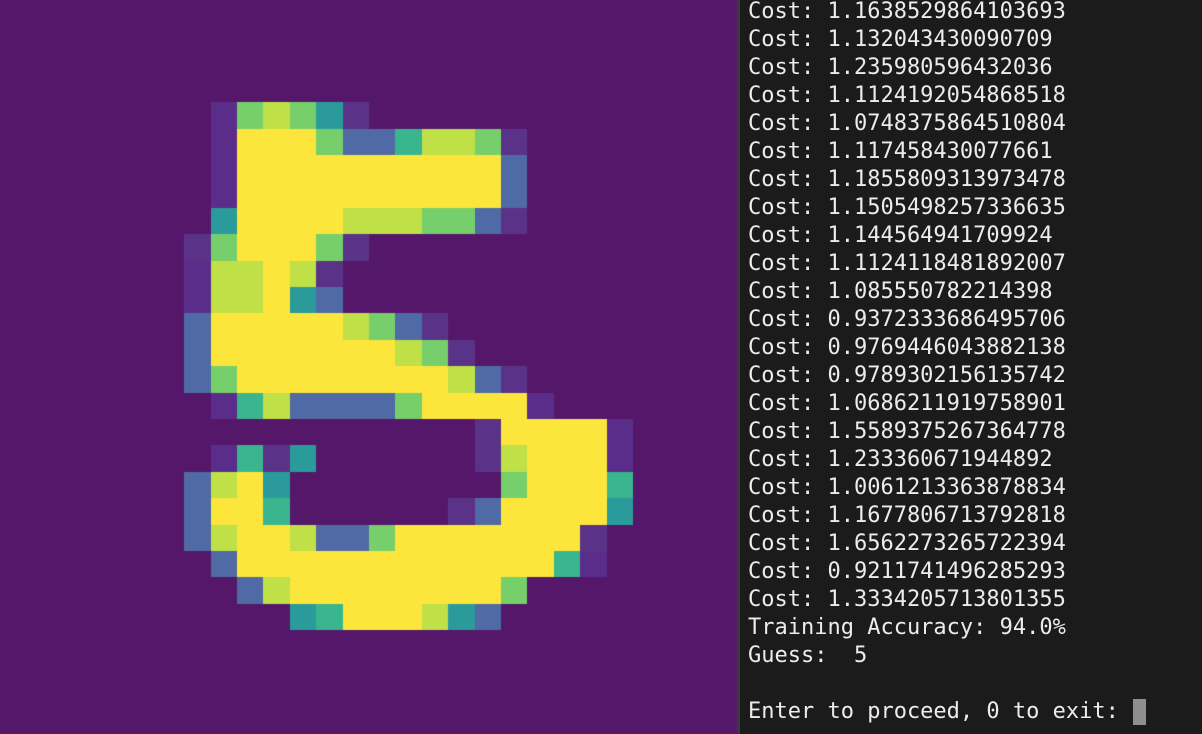 This screenshot has width=1202, height=734. Describe the element at coordinates (907, 12) in the screenshot. I see `terminal-line: Cost: 1.1638529864103693` at that location.